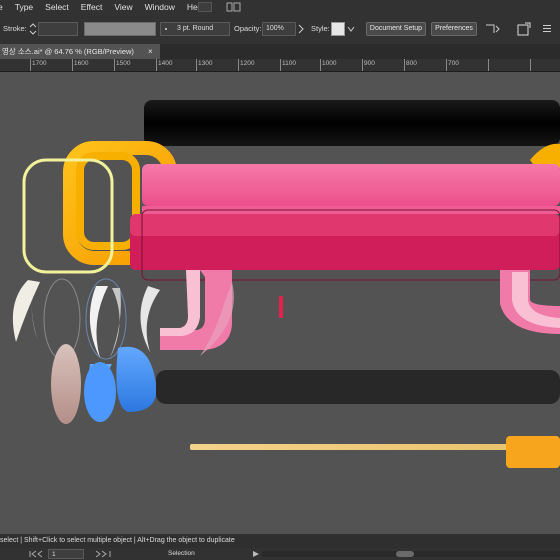 The width and height of the screenshot is (560, 560). Describe the element at coordinates (320, 28) in the screenshot. I see `style-label: Style:` at that location.